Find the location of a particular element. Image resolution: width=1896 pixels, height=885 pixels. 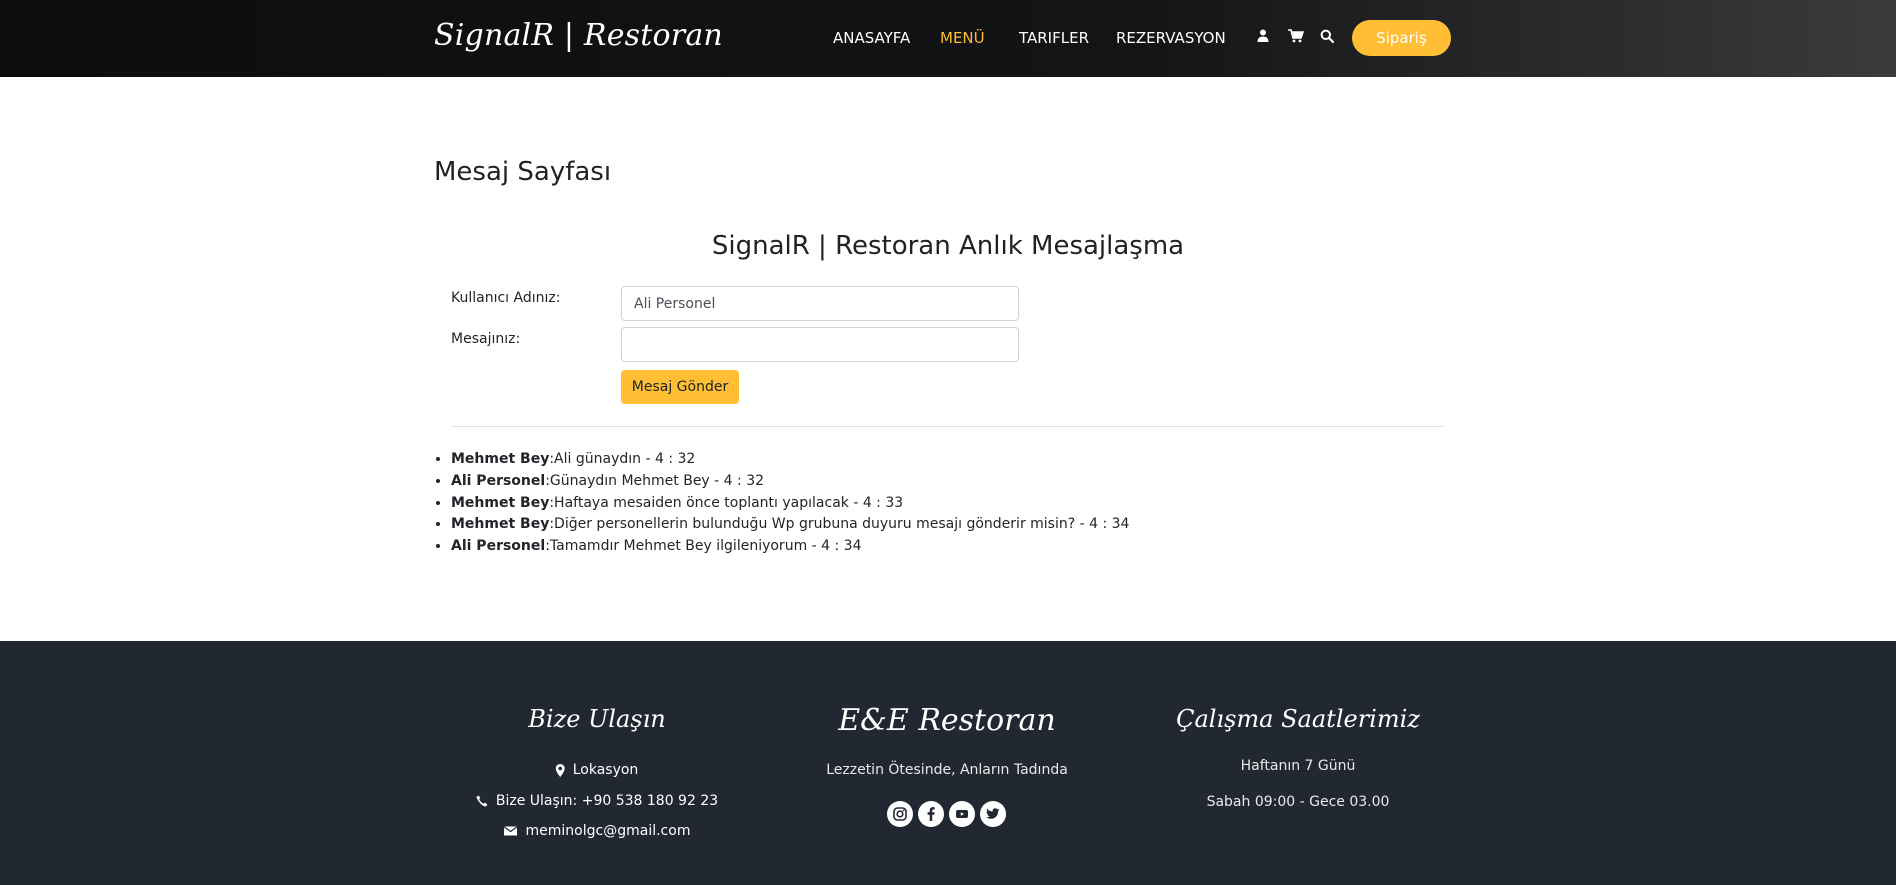

phone-link: Bize Ulaşın: +90 538 180 92 23 is located at coordinates (597, 801).